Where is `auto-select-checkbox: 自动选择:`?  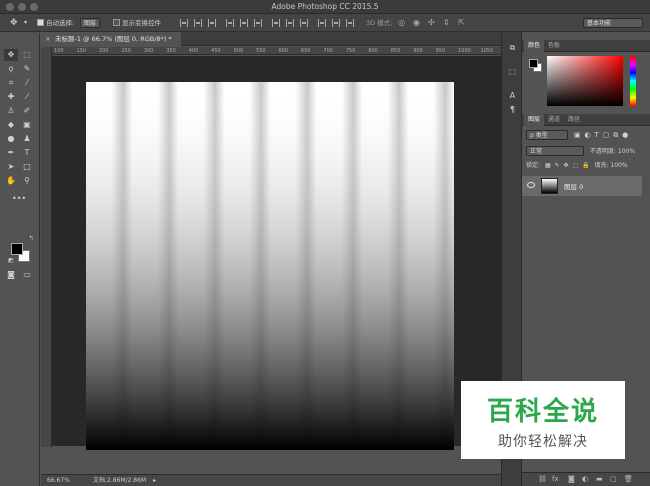
auto-select-checkbox: 自动选择: is located at coordinates (55, 23).